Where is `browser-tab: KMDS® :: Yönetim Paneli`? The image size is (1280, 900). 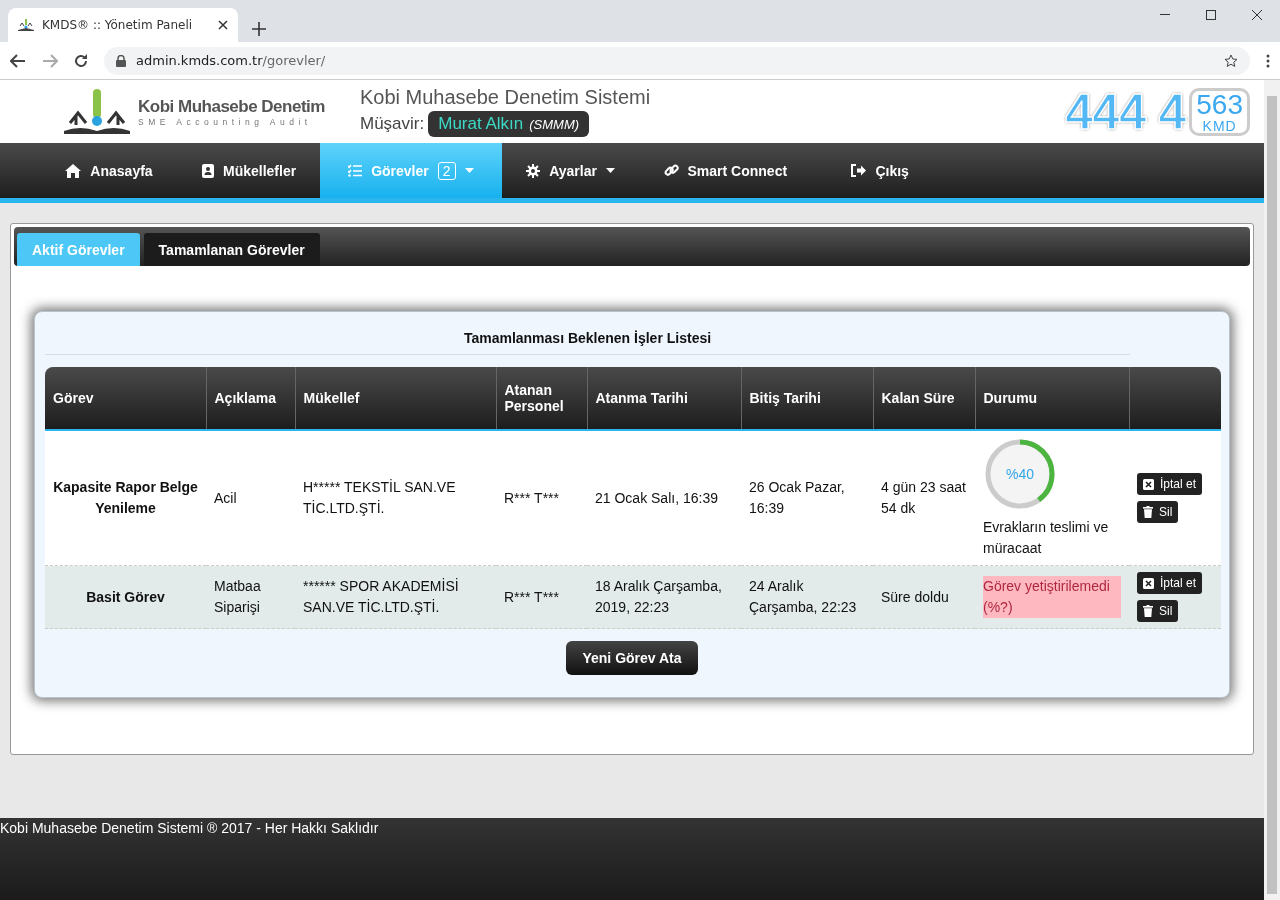
browser-tab: KMDS® :: Yönetim Paneli is located at coordinates (123, 25).